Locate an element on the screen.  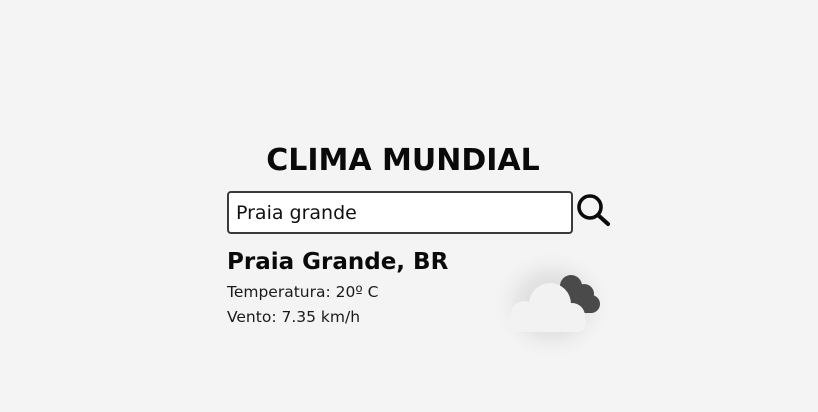
search-icon is located at coordinates (593, 210).